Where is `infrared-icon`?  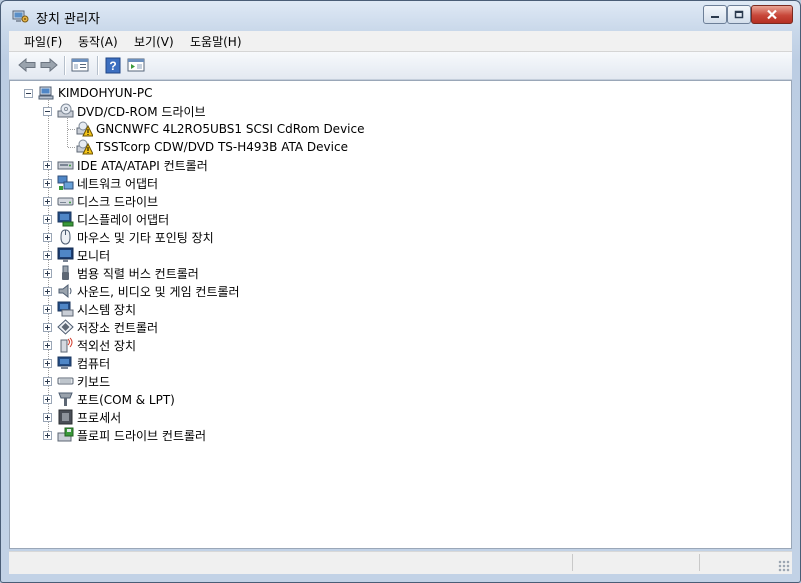 infrared-icon is located at coordinates (65, 345).